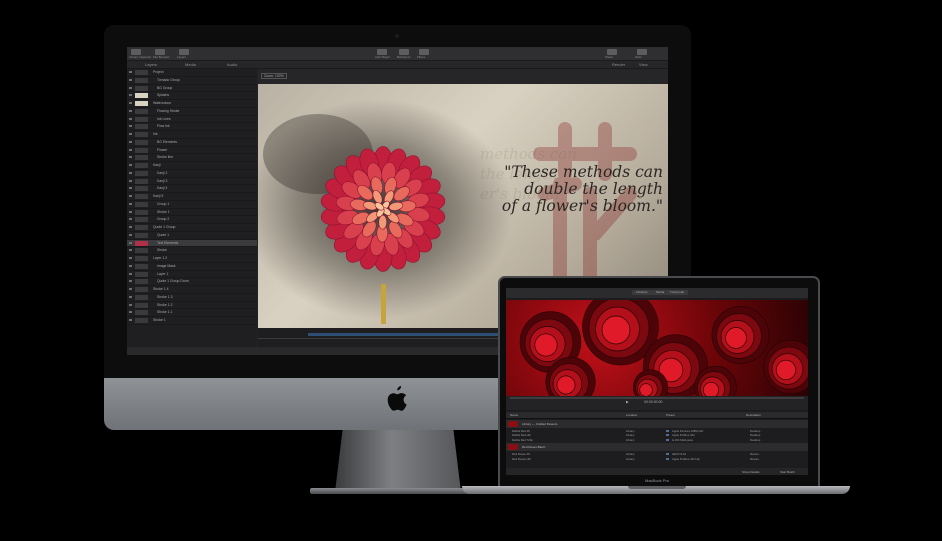 Image resolution: width=942 pixels, height=541 pixels. I want to click on layer-row: Stroke 1.4, so click(192, 290).